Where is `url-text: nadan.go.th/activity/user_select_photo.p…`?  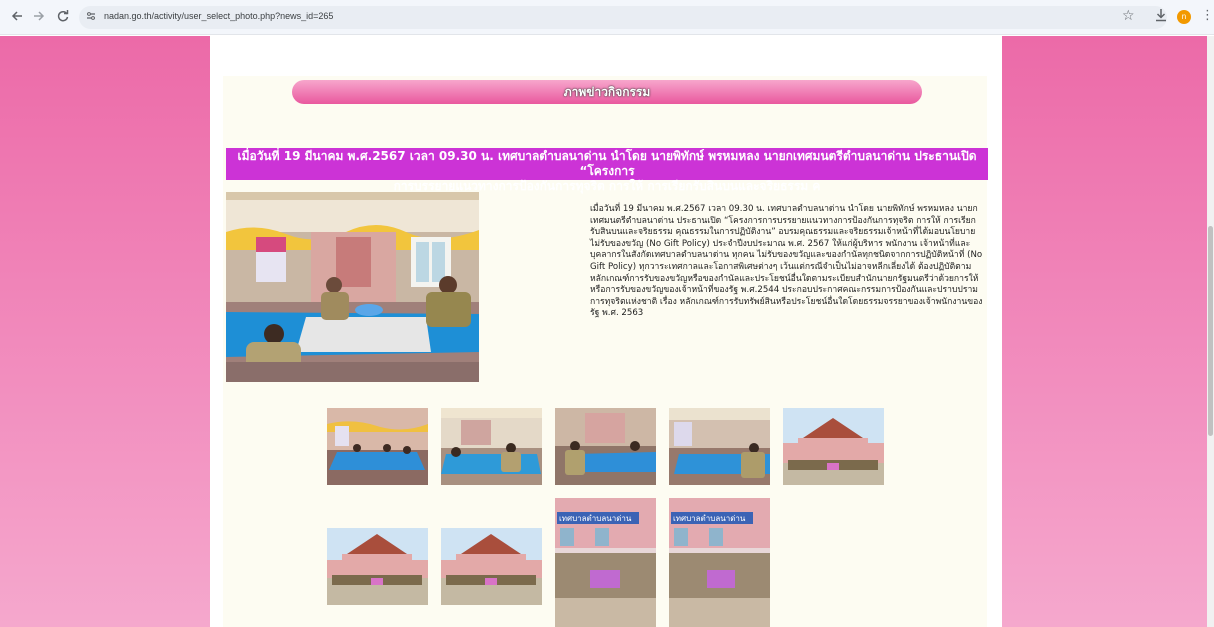 url-text: nadan.go.th/activity/user_select_photo.p… is located at coordinates (218, 16).